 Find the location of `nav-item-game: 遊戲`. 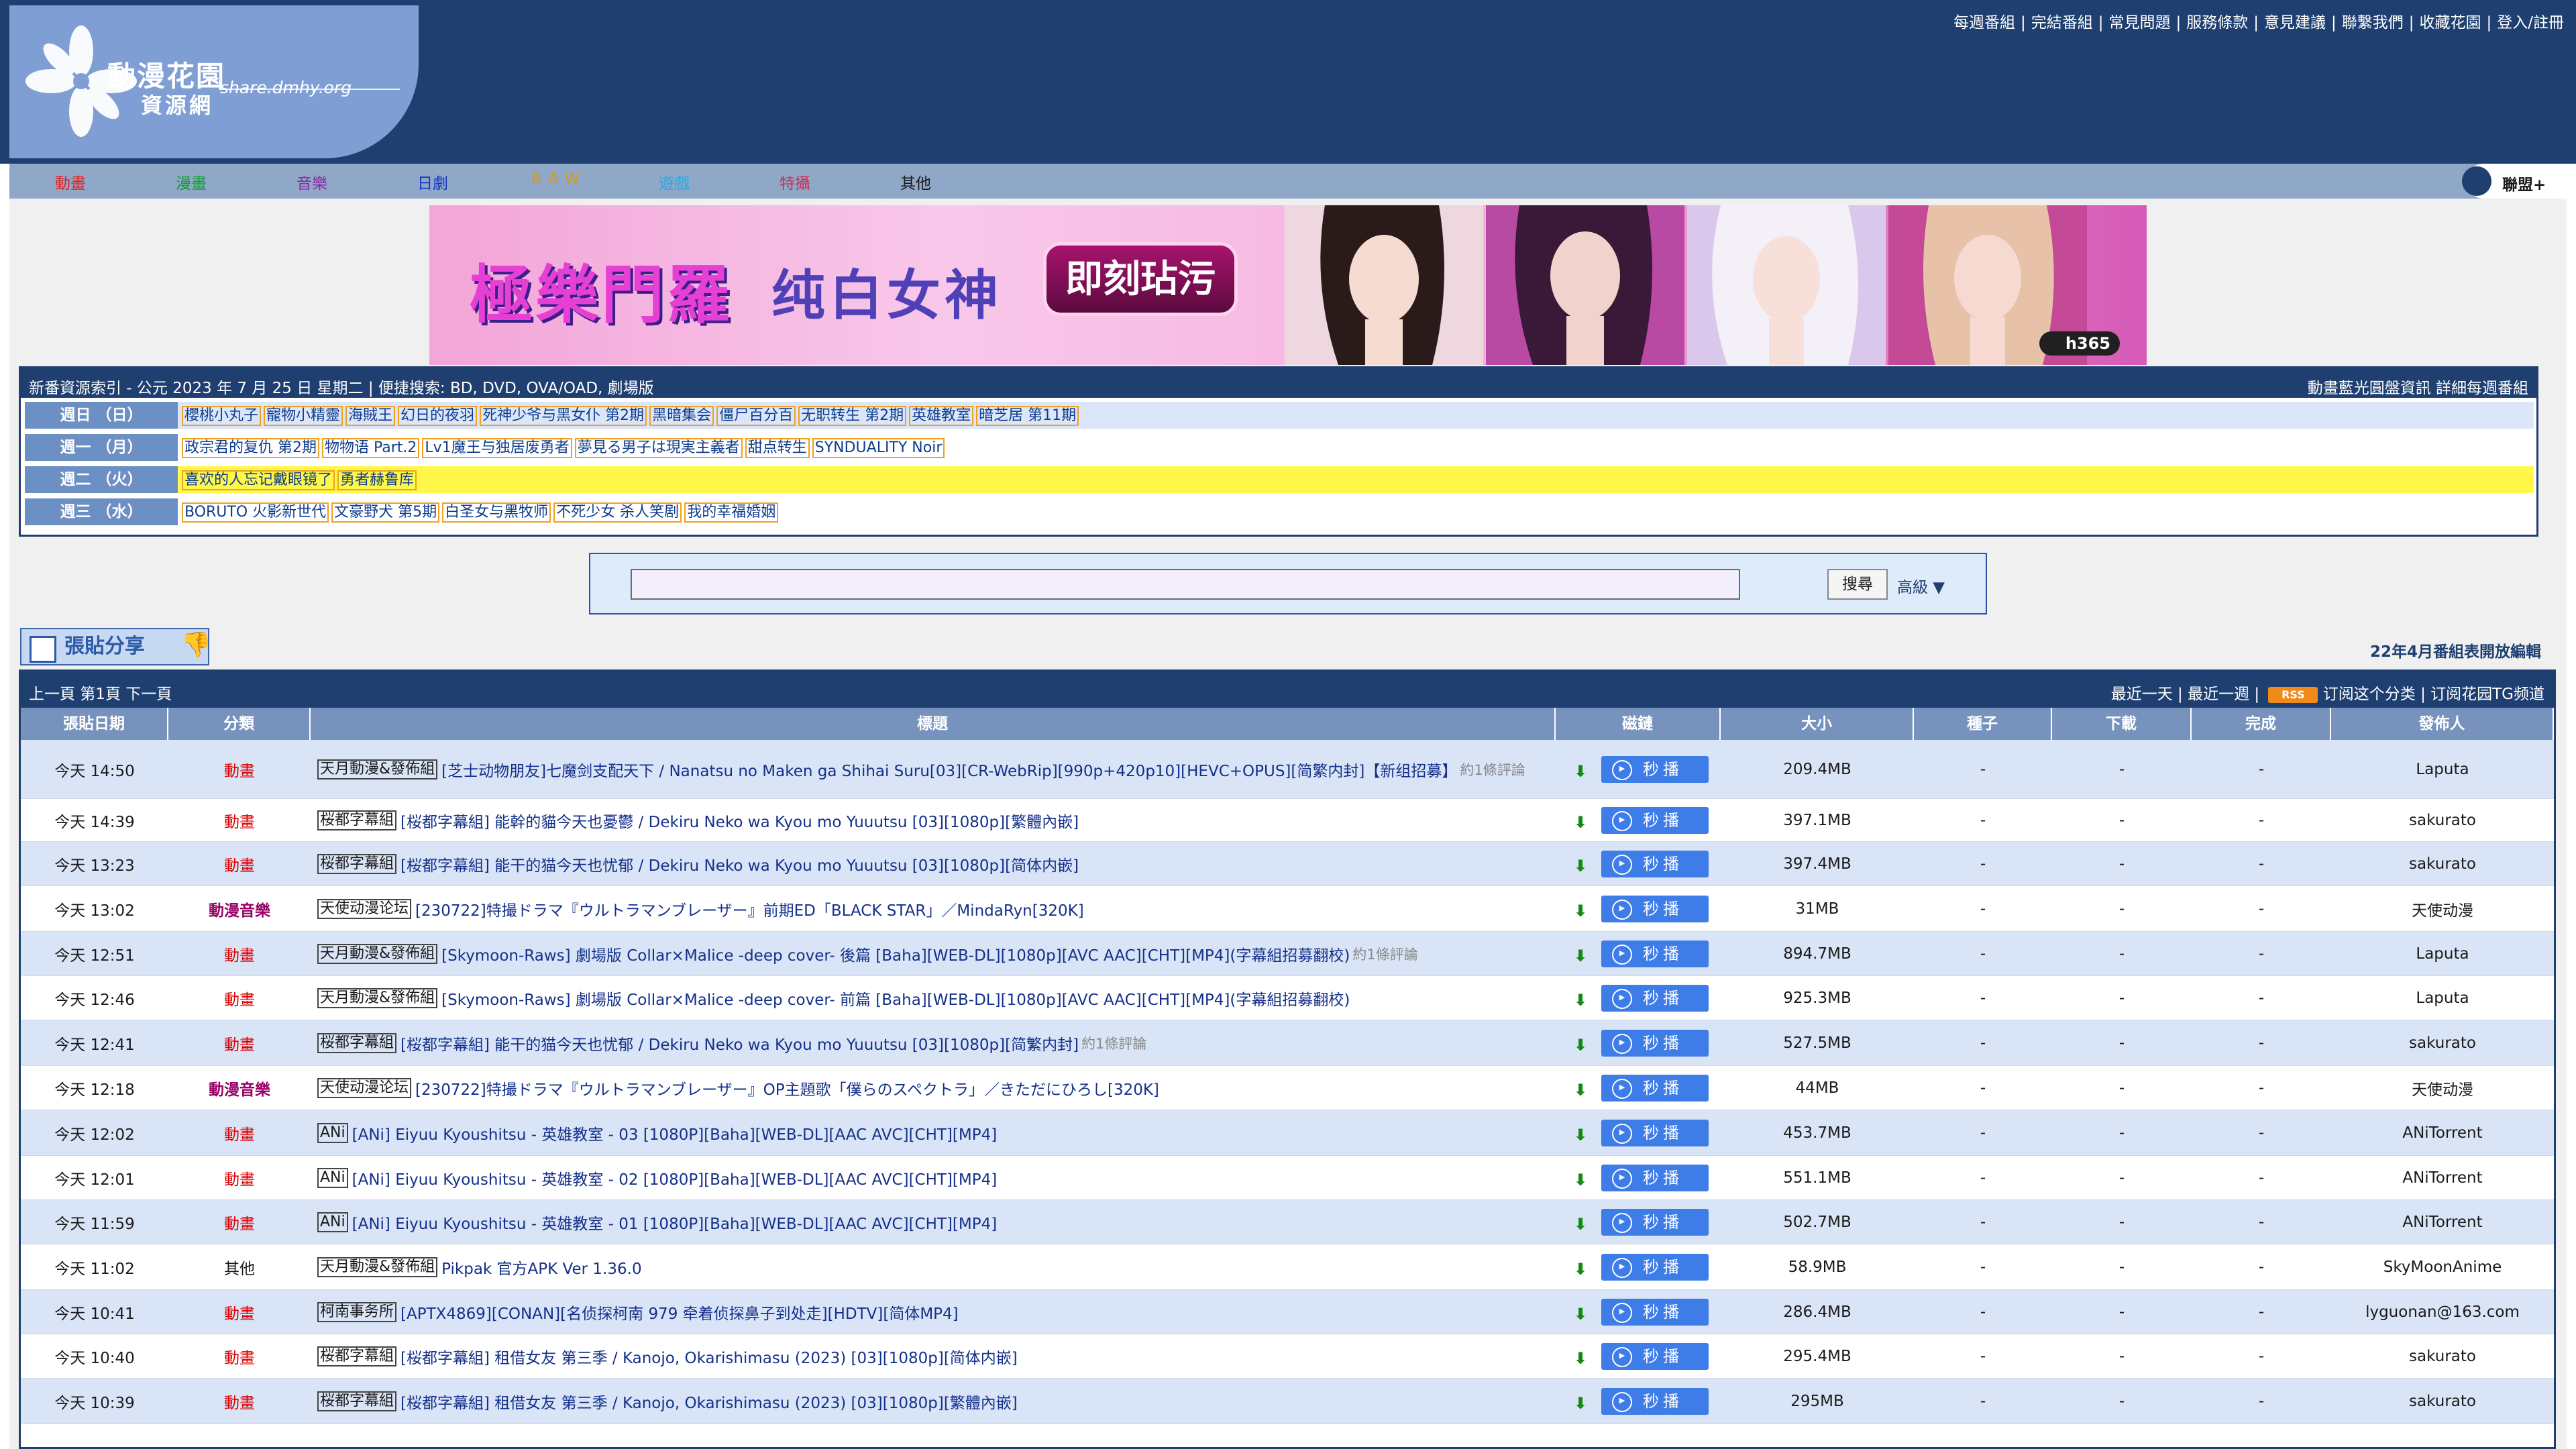

nav-item-game: 遊戲 is located at coordinates (674, 181).